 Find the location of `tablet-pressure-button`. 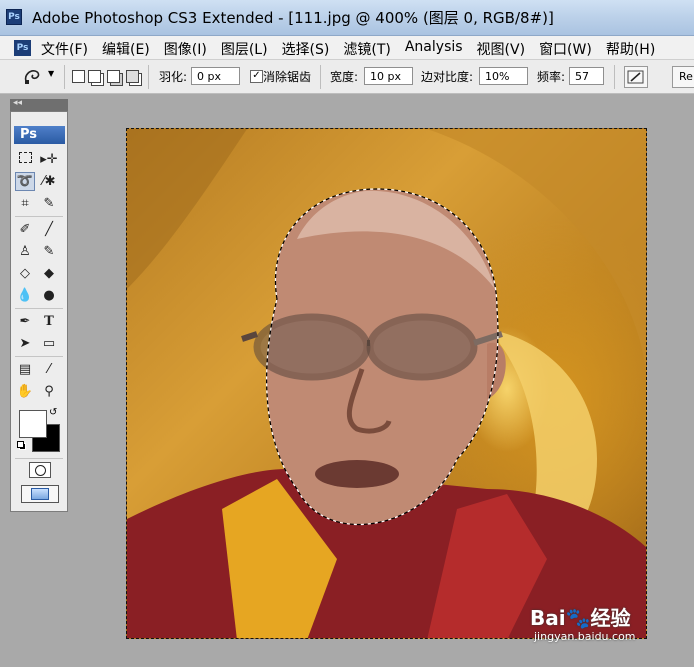

tablet-pressure-button is located at coordinates (636, 77).